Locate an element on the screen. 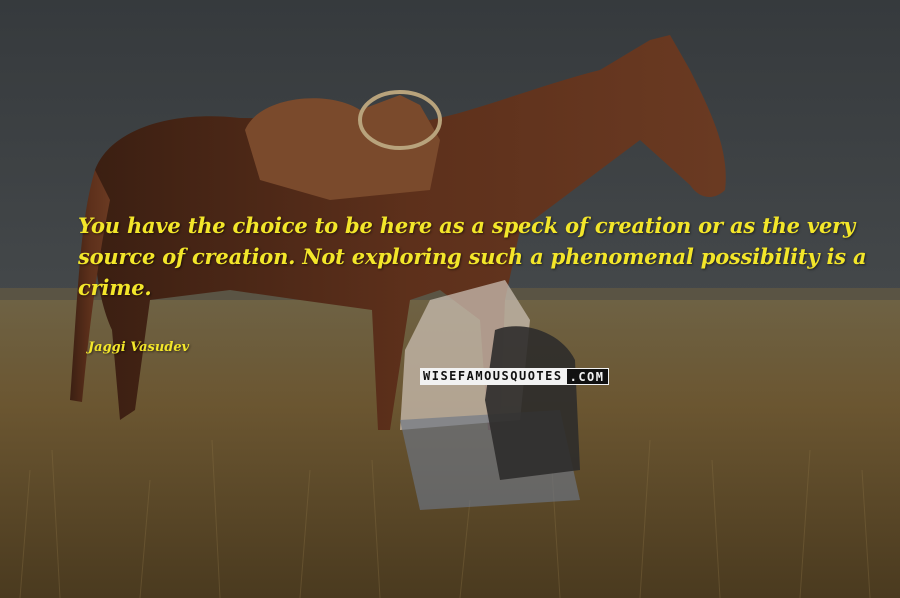  watermark-main: WISEFAMOUSQUOTES is located at coordinates (493, 376).